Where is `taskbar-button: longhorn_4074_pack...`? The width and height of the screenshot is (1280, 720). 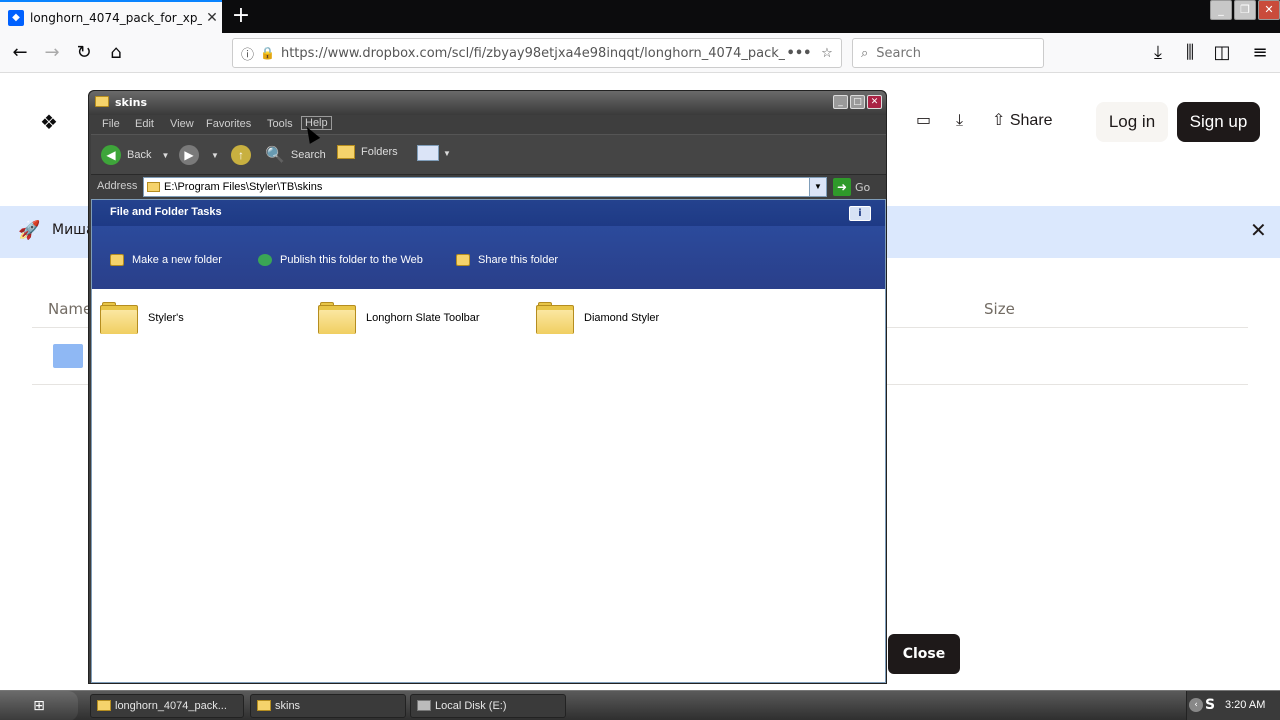
taskbar-button: longhorn_4074_pack... is located at coordinates (167, 706).